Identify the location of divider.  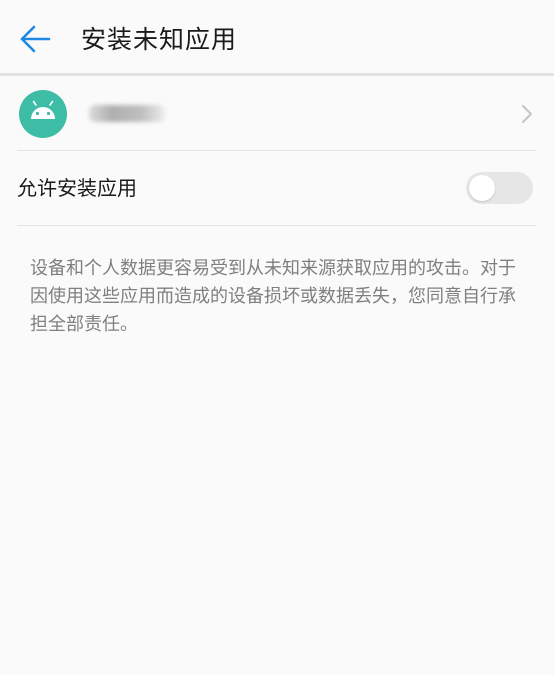
(276, 225).